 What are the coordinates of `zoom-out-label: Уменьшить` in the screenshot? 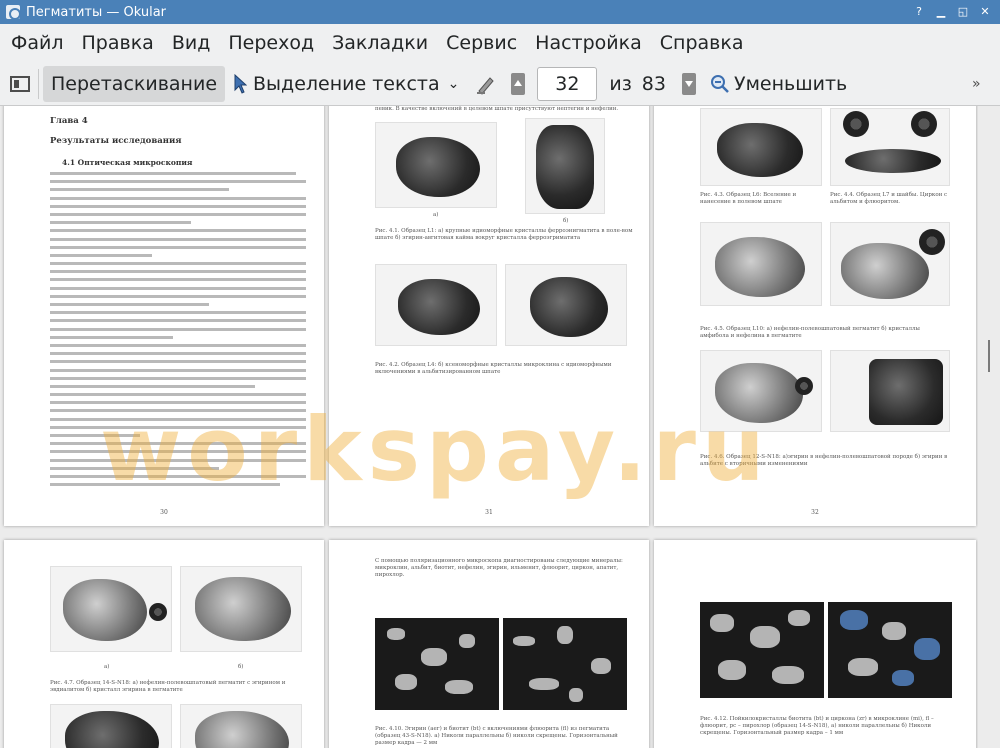 It's located at (790, 83).